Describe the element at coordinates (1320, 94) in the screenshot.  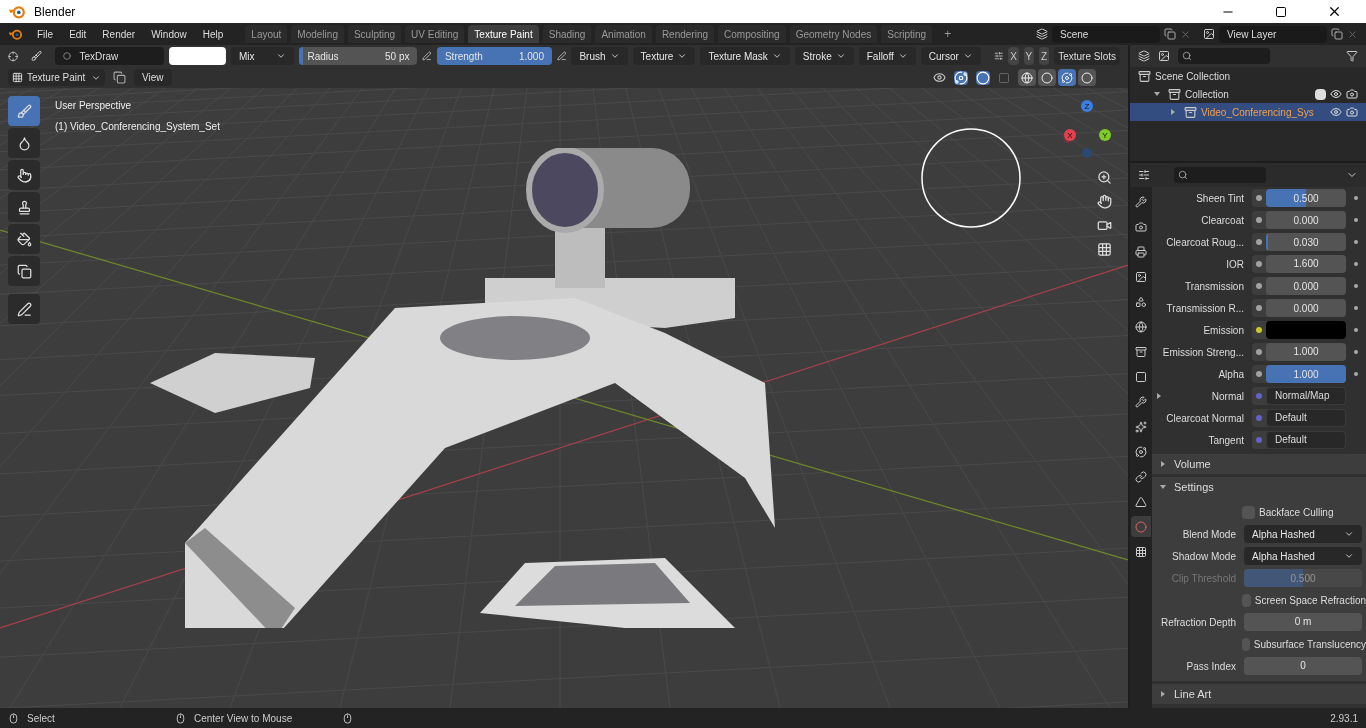
I see `checkbox` at that location.